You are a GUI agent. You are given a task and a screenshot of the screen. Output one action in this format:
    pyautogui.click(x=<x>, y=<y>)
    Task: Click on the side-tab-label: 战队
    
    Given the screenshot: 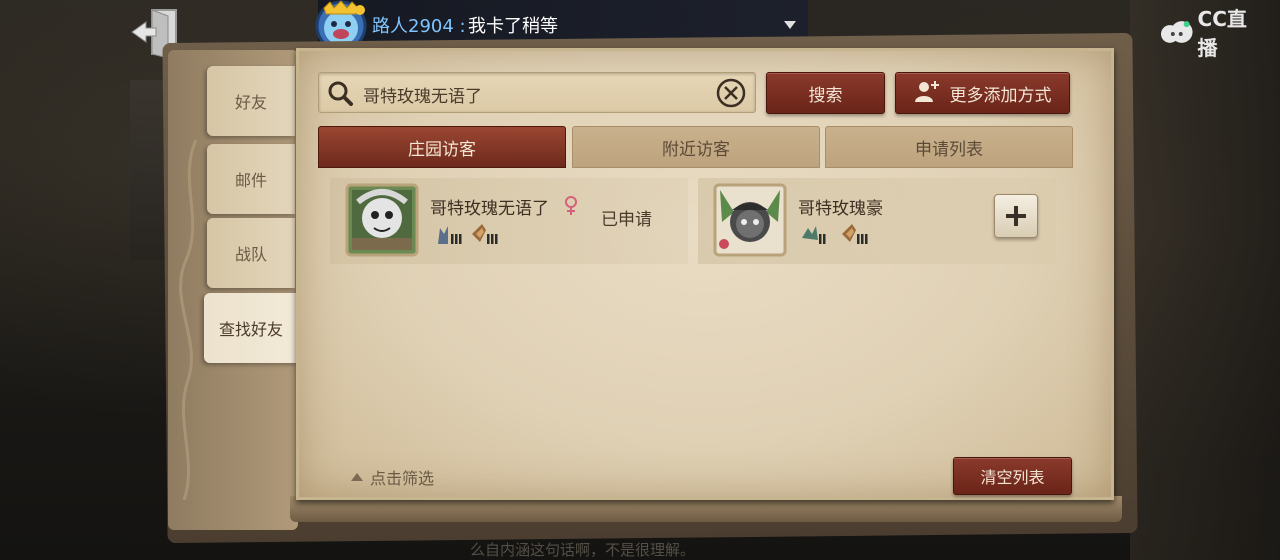 What is the action you would take?
    pyautogui.click(x=250, y=254)
    